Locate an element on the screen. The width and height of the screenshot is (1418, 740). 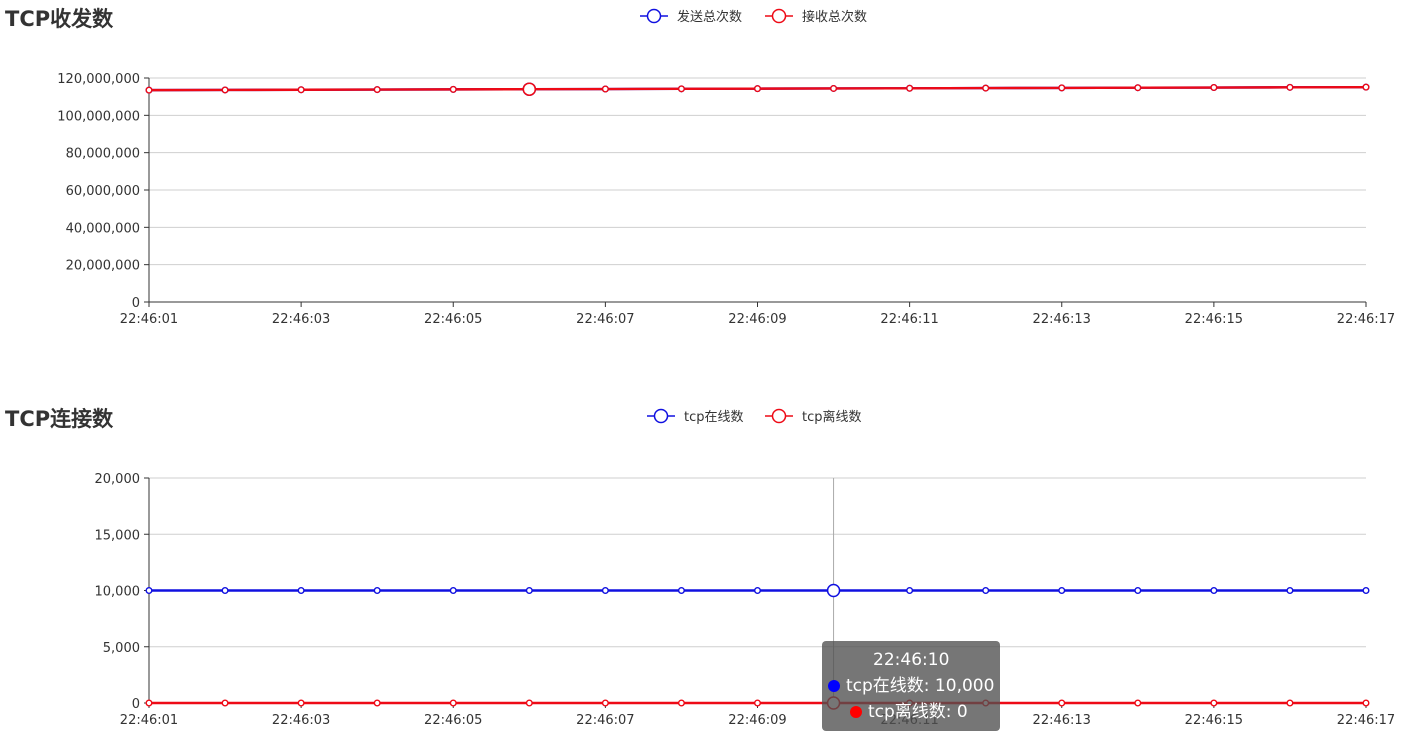
tcp-connections-ytick-label-4: 20,000 is located at coordinates (118, 479).